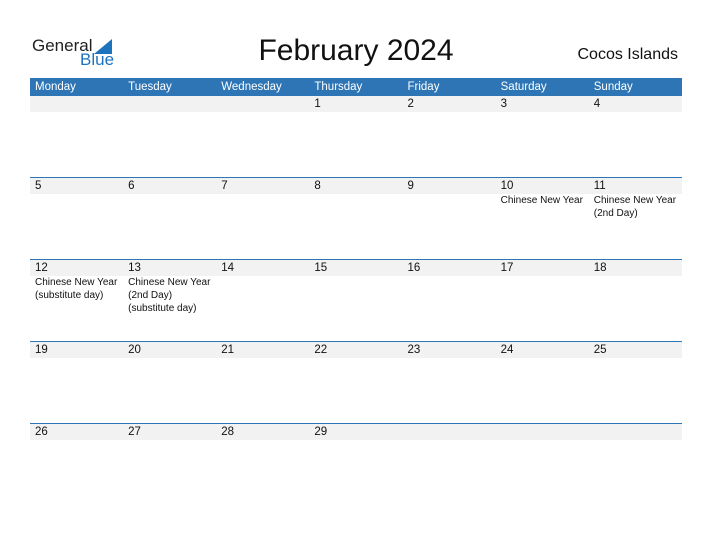  Describe the element at coordinates (169, 432) in the screenshot. I see `day-cell: 27` at that location.